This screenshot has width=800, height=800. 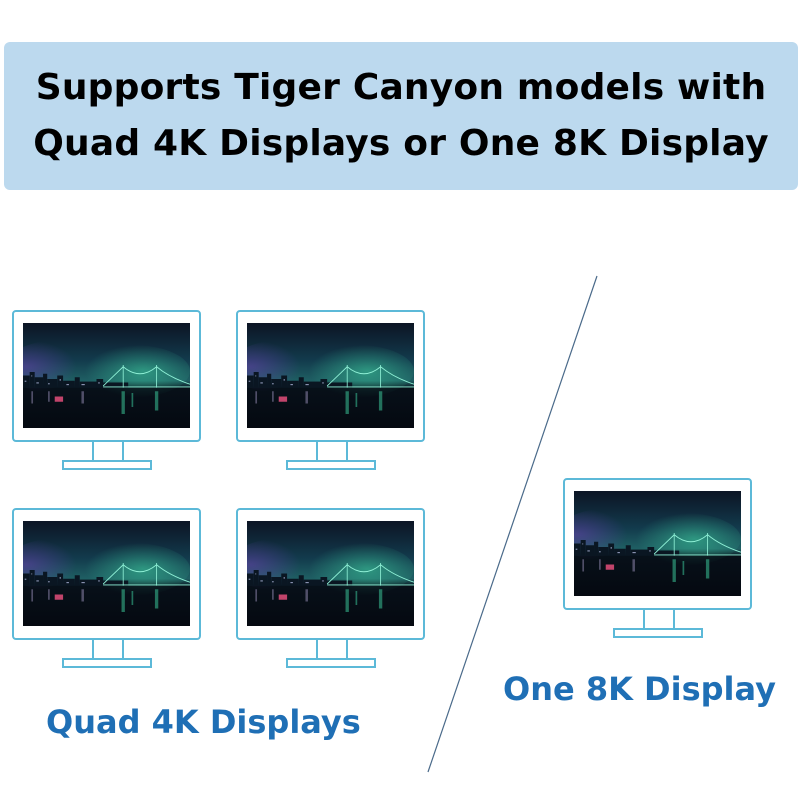 I want to click on one-8k-caption: One 8K Display, so click(x=639, y=689).